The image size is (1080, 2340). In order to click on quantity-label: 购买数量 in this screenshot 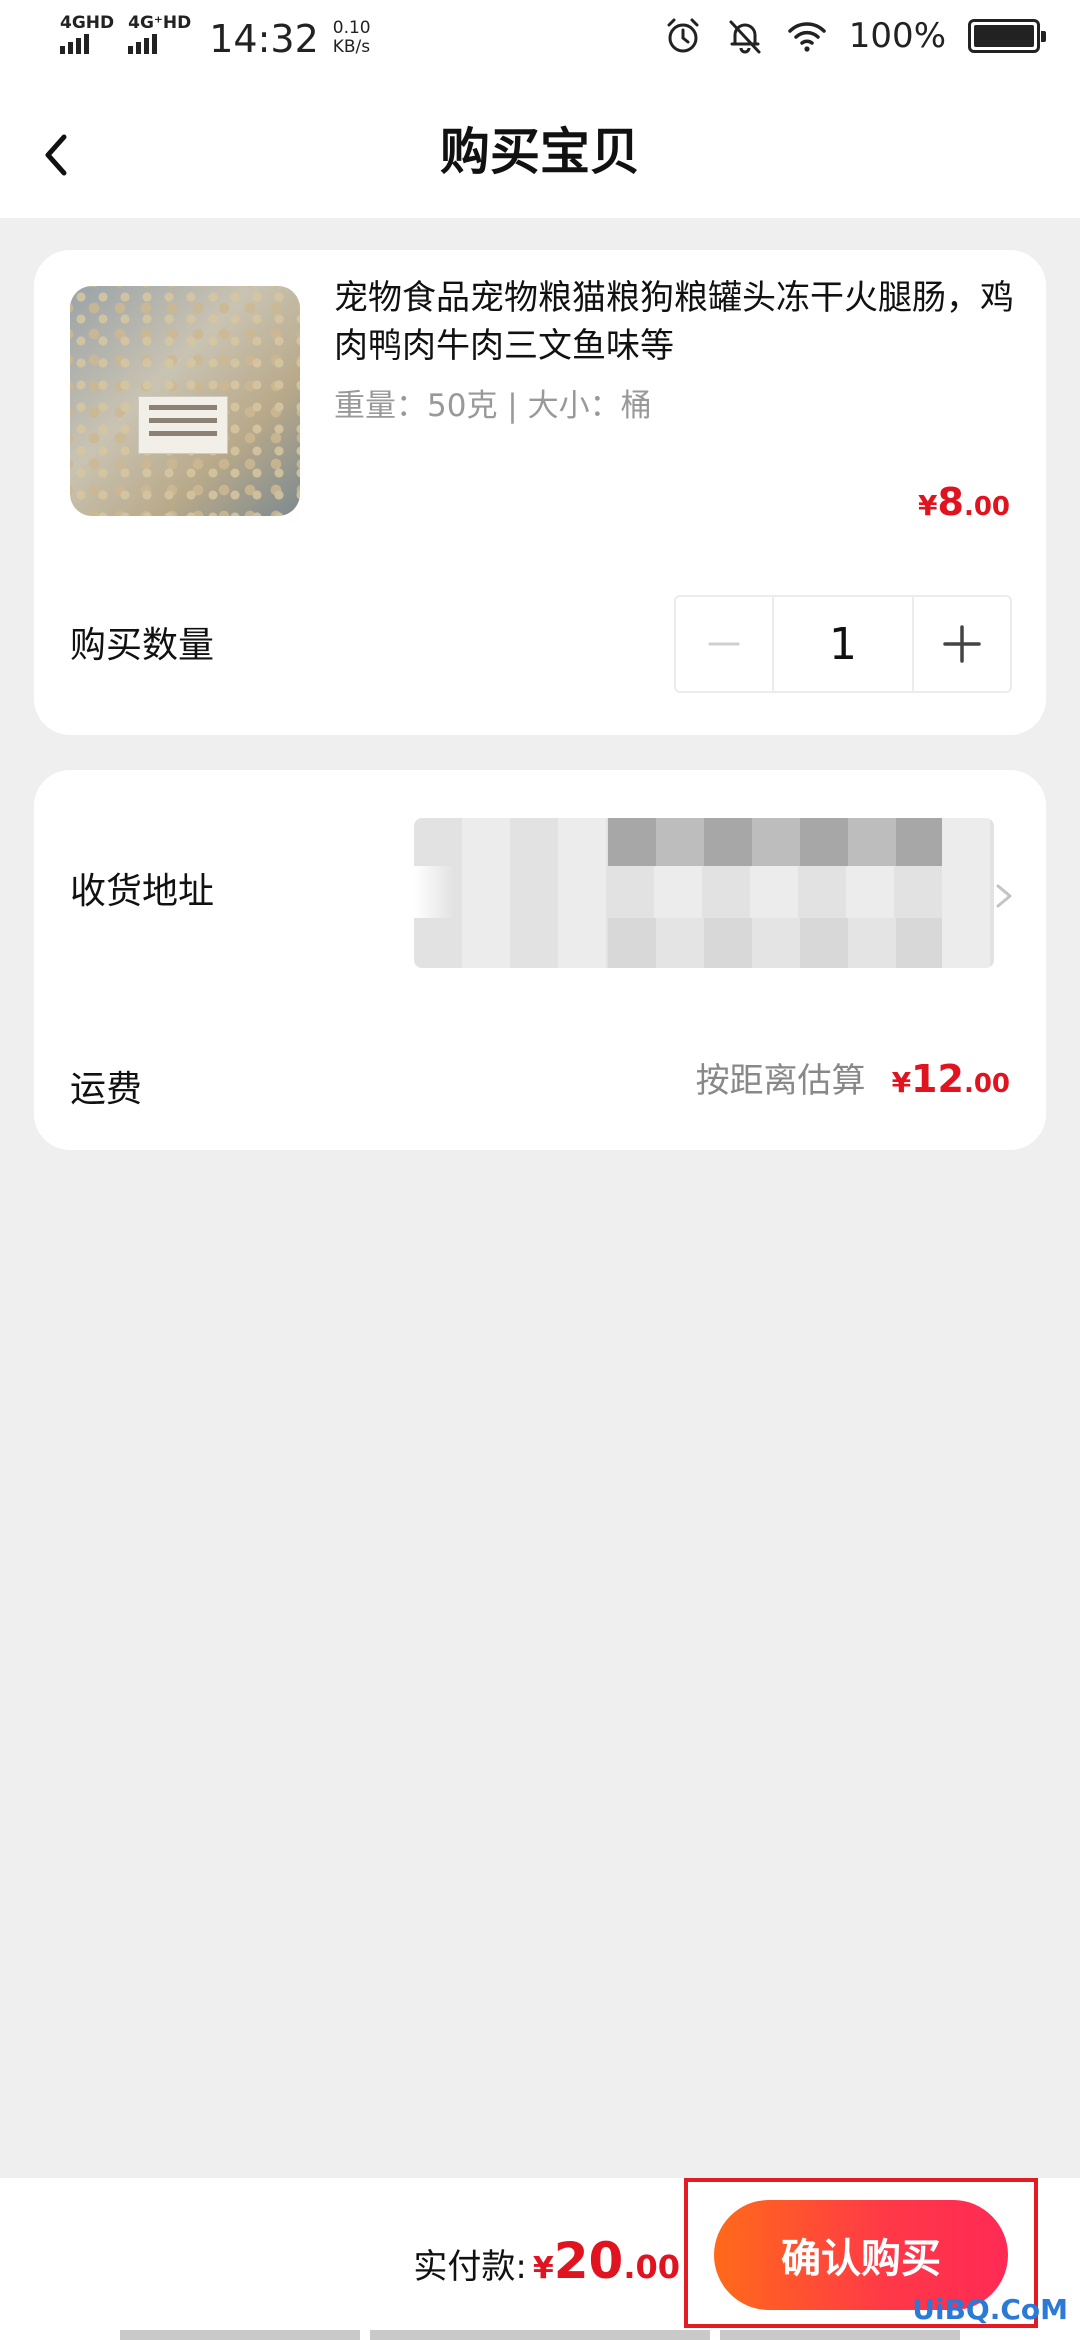, I will do `click(142, 645)`.